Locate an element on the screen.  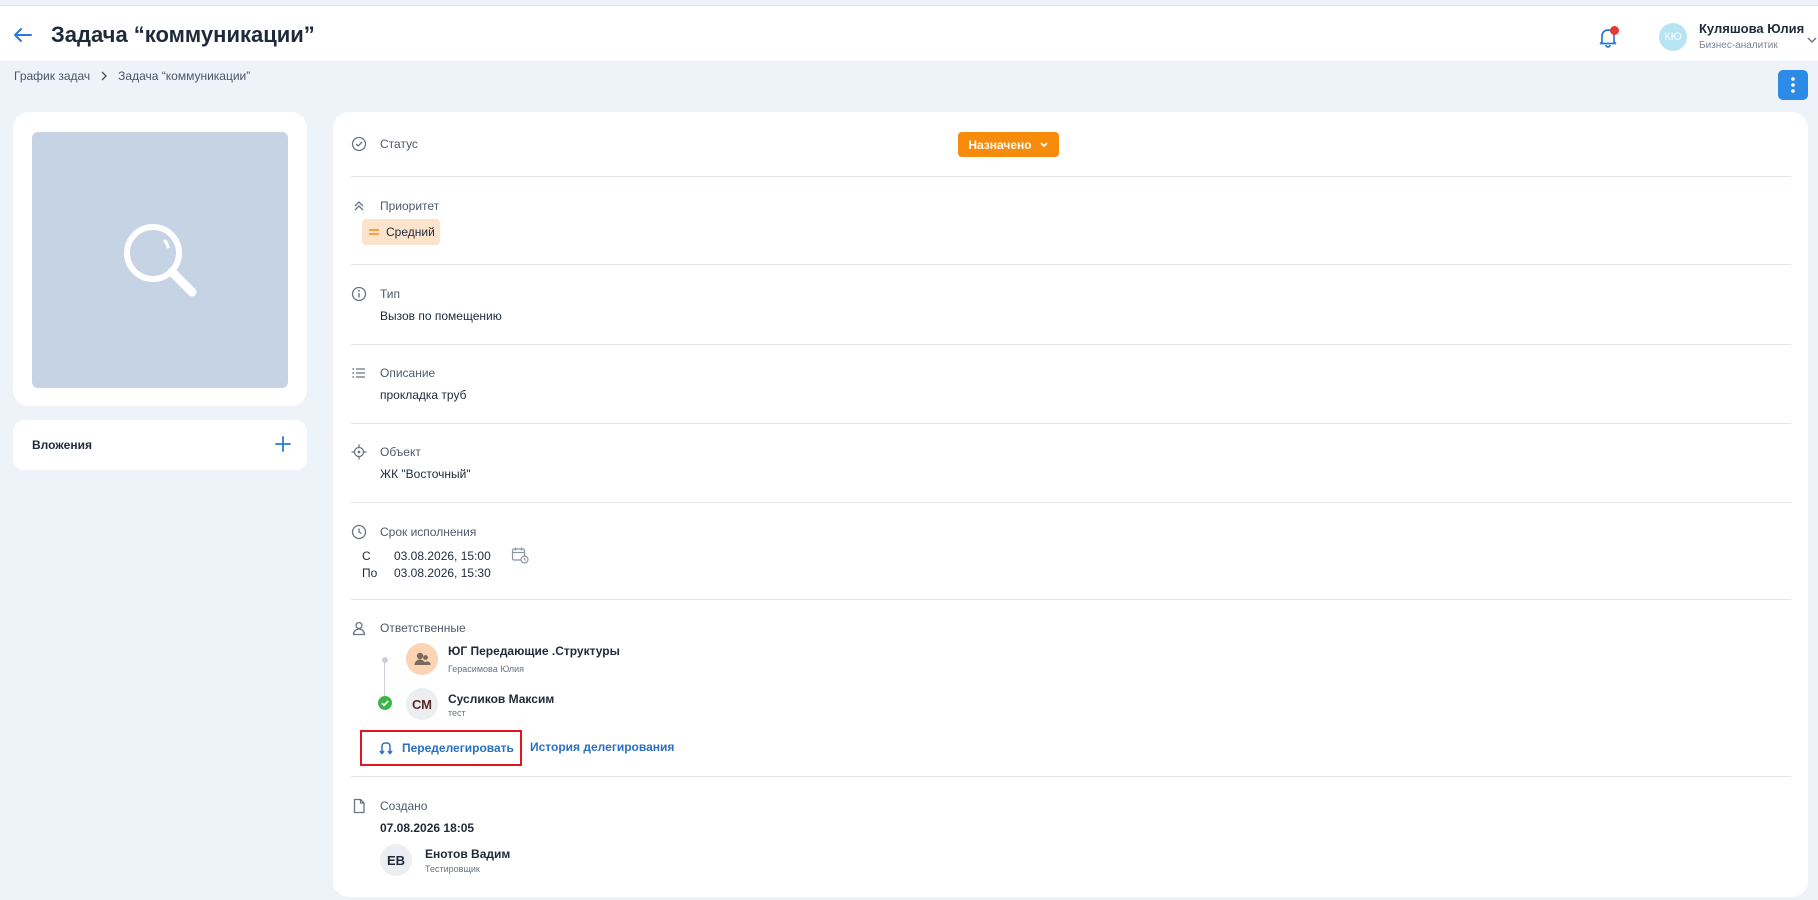
priority-label: Приоритет is located at coordinates (410, 206).